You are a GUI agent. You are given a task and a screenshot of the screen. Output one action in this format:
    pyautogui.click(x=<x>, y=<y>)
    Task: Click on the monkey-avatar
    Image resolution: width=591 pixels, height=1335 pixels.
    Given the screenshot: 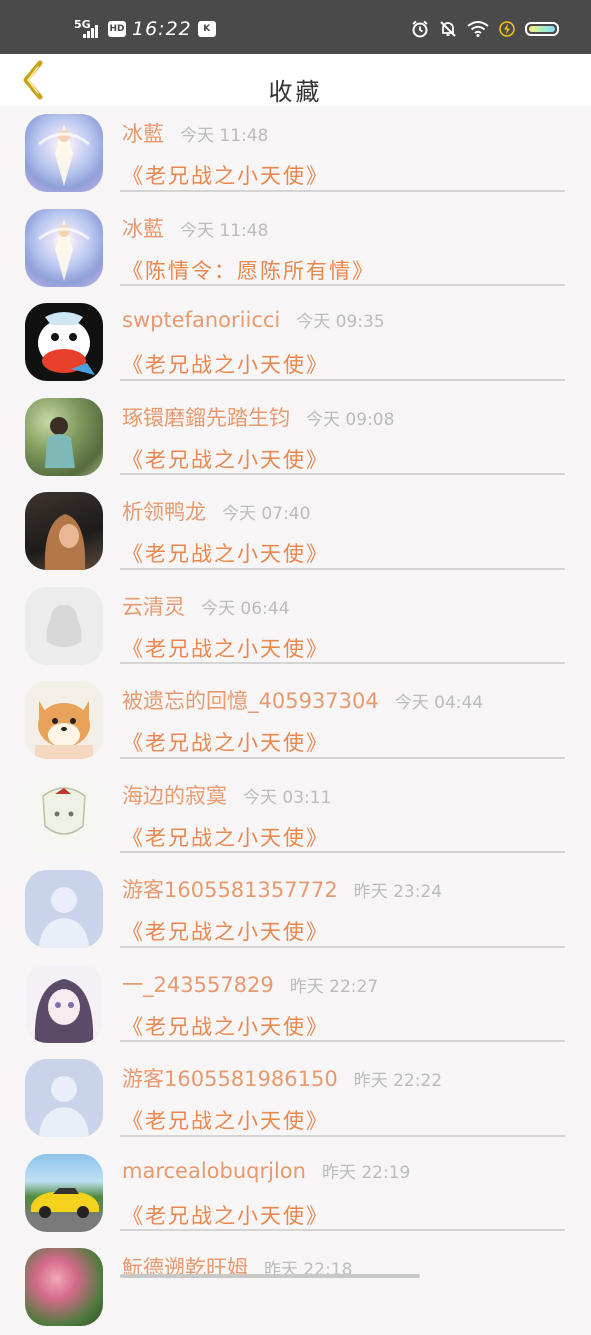 What is the action you would take?
    pyautogui.click(x=64, y=342)
    